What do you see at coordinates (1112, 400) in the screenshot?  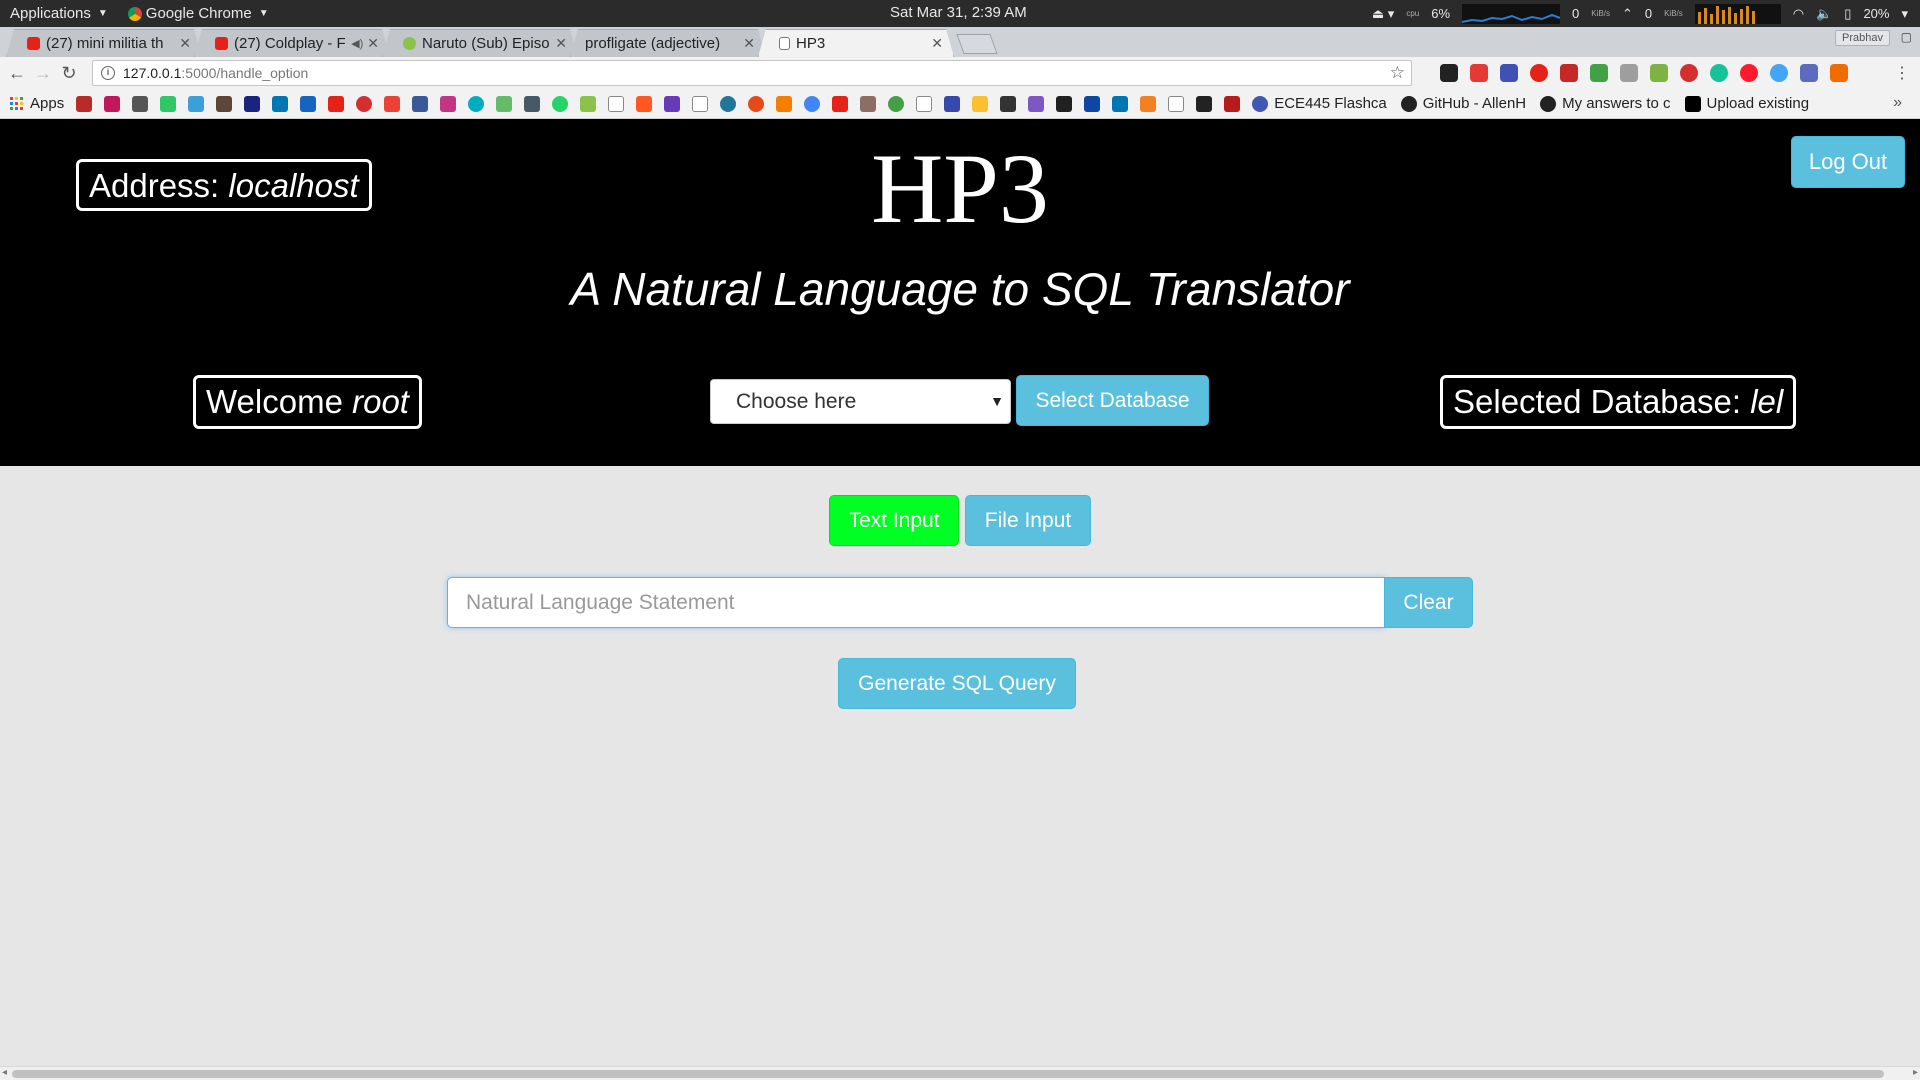 I see `select-database-button: Select Database` at bounding box center [1112, 400].